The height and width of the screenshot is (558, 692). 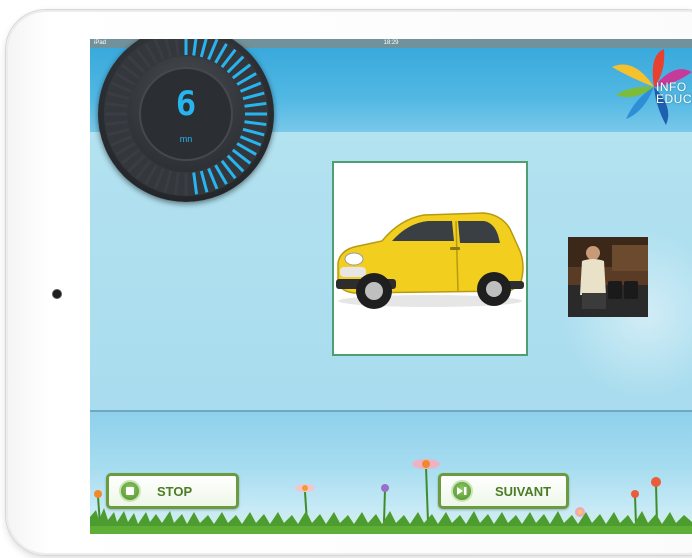 I want to click on stop-button-label: STOP, so click(x=175, y=491).